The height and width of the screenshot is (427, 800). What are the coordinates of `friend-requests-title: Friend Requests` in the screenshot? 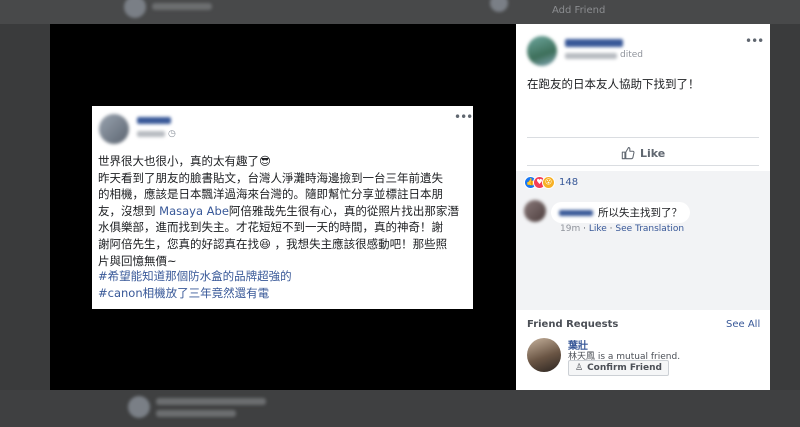 It's located at (573, 324).